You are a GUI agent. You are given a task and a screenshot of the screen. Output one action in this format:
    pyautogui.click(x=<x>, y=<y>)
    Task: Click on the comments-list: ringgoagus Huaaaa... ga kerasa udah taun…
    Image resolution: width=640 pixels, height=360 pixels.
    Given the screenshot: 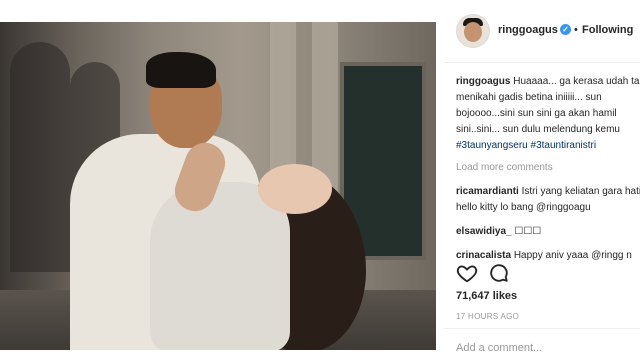 What is the action you would take?
    pyautogui.click(x=548, y=167)
    